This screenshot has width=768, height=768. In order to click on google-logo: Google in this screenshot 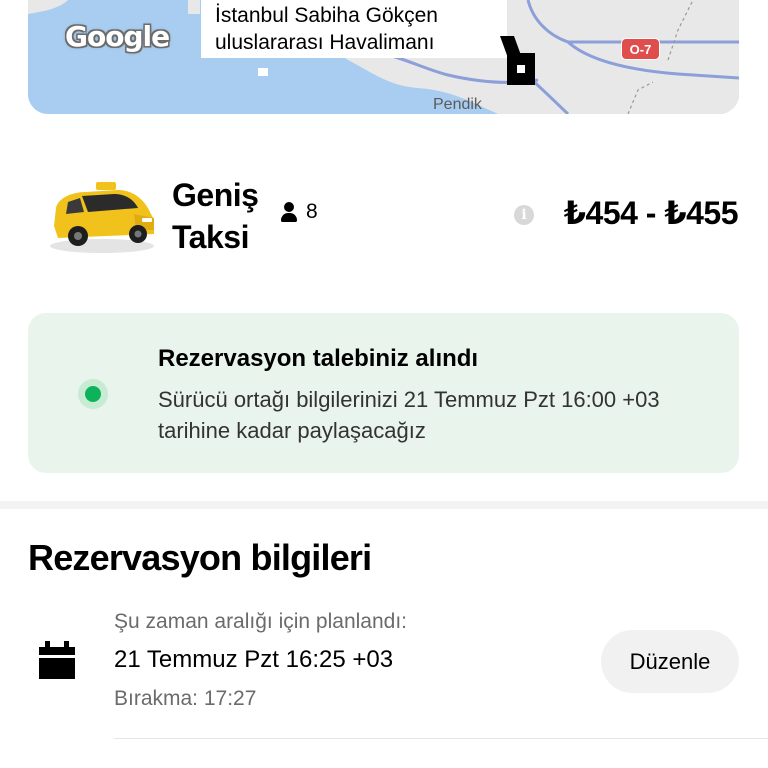, I will do `click(117, 36)`.